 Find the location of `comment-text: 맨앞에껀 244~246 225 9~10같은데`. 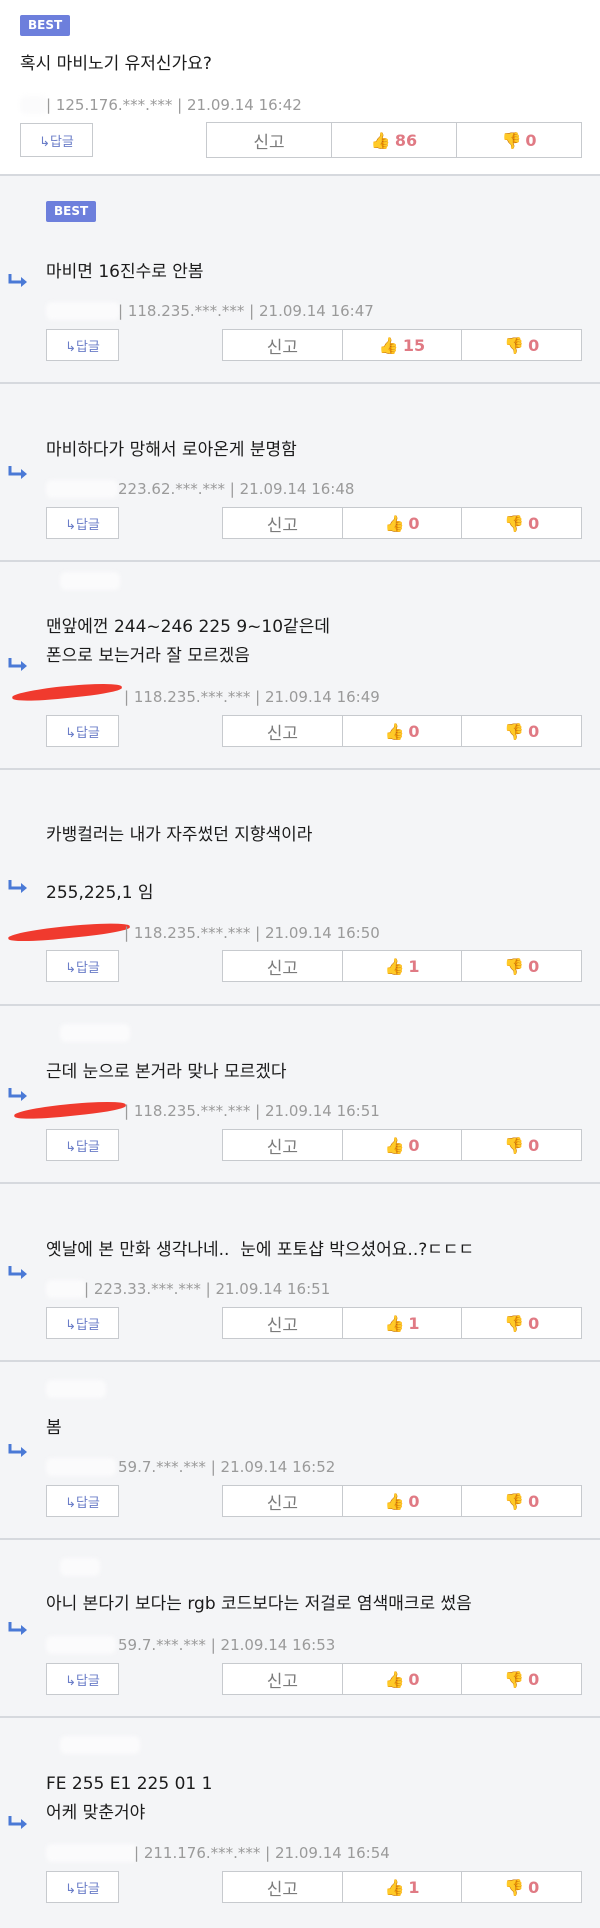

comment-text: 맨앞에껀 244~246 225 9~10같은데 is located at coordinates (188, 627).